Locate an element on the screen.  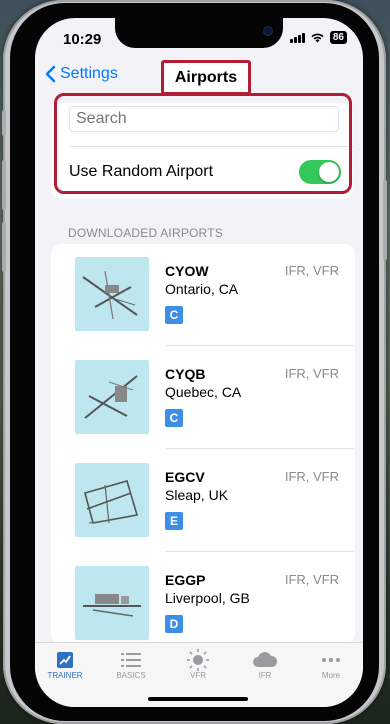
cellular-signal-icon is located at coordinates (297, 37).